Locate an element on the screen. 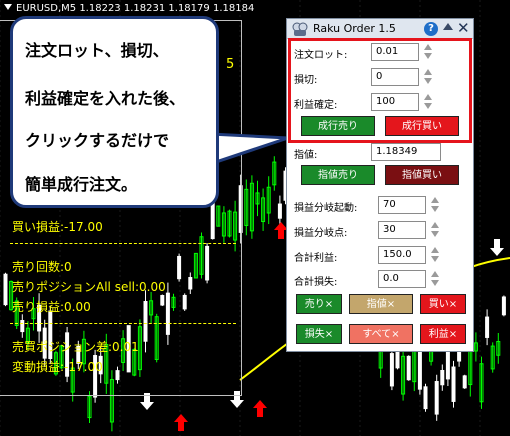 This screenshot has height=436, width=510. callout-line-3: クリックするだけで is located at coordinates (97, 140).